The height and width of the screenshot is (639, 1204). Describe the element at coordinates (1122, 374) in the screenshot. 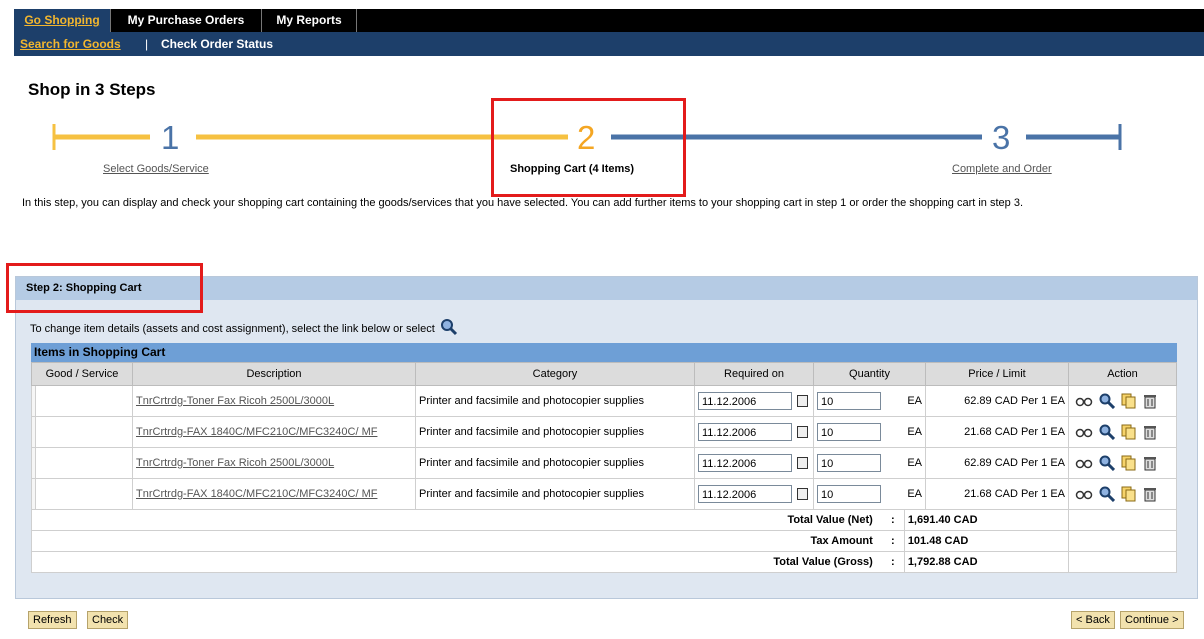

I see `col-header-action: Action` at that location.